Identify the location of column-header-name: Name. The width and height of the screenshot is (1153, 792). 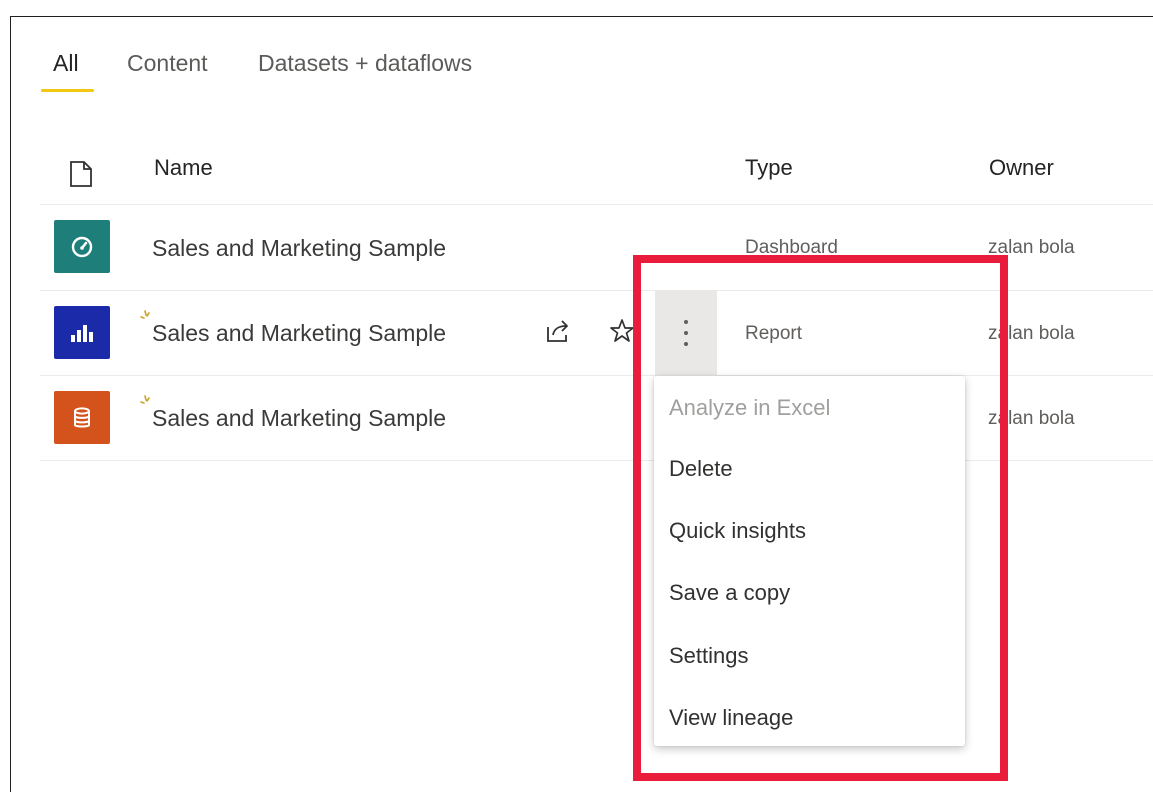
(183, 168).